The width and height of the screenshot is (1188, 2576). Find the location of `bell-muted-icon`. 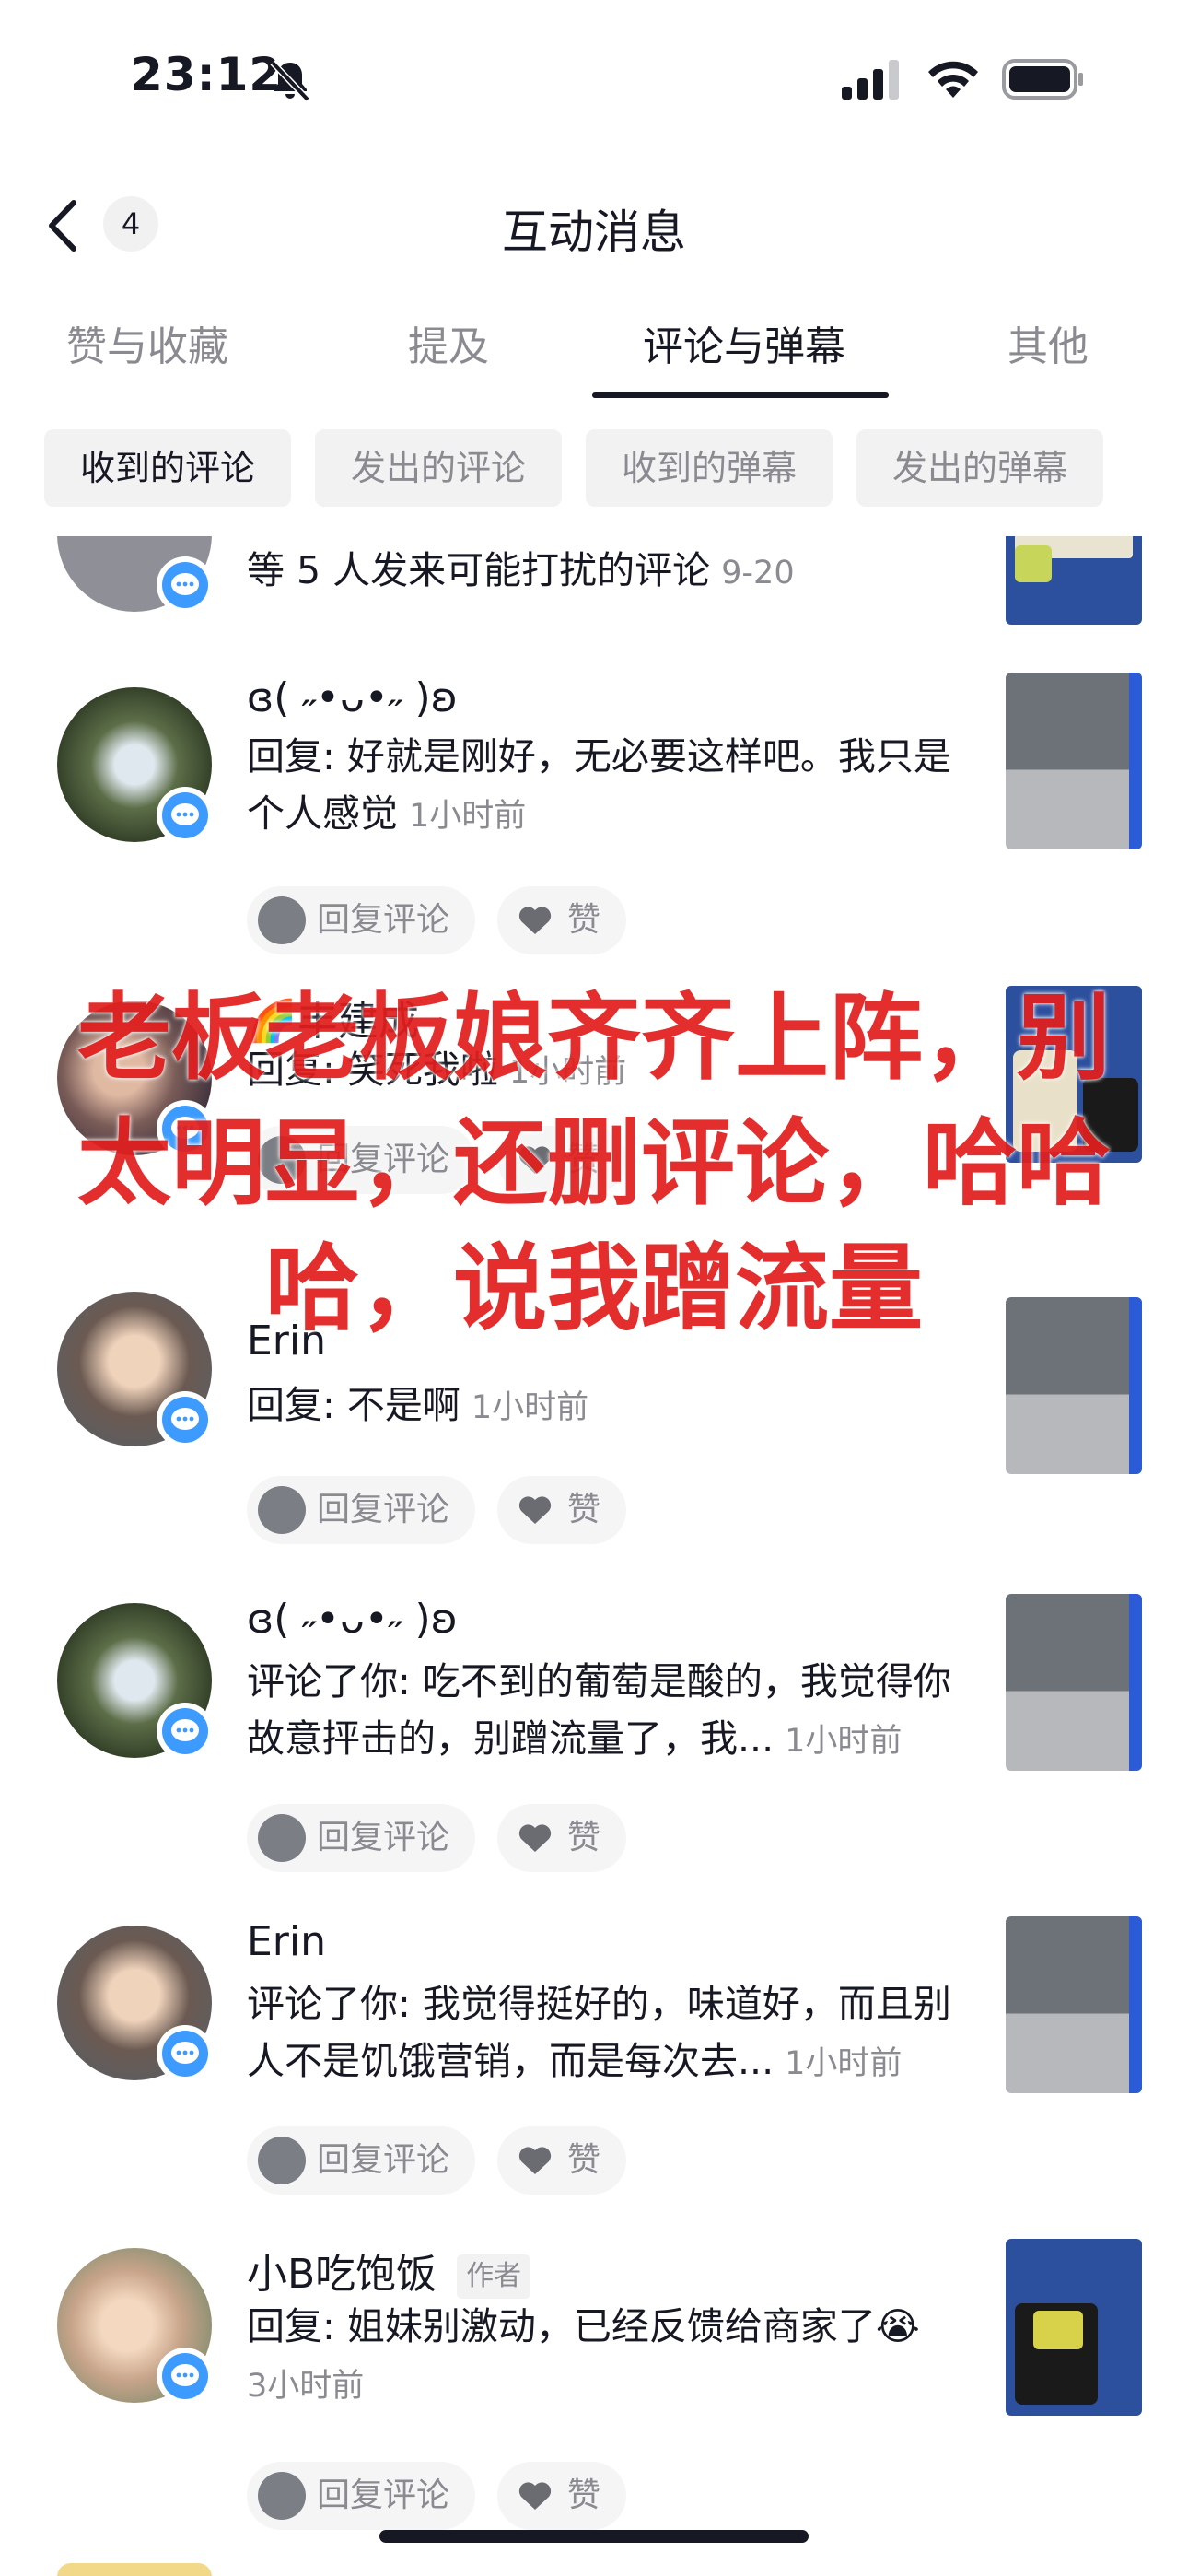

bell-muted-icon is located at coordinates (290, 81).